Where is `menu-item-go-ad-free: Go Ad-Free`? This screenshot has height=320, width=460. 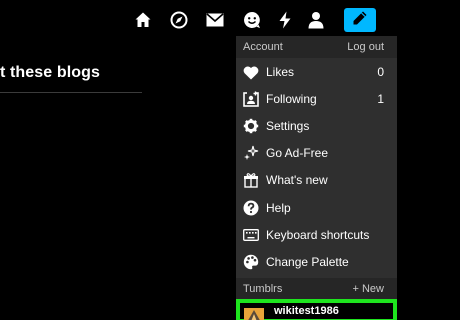
menu-item-go-ad-free: Go Ad-Free is located at coordinates (316, 153).